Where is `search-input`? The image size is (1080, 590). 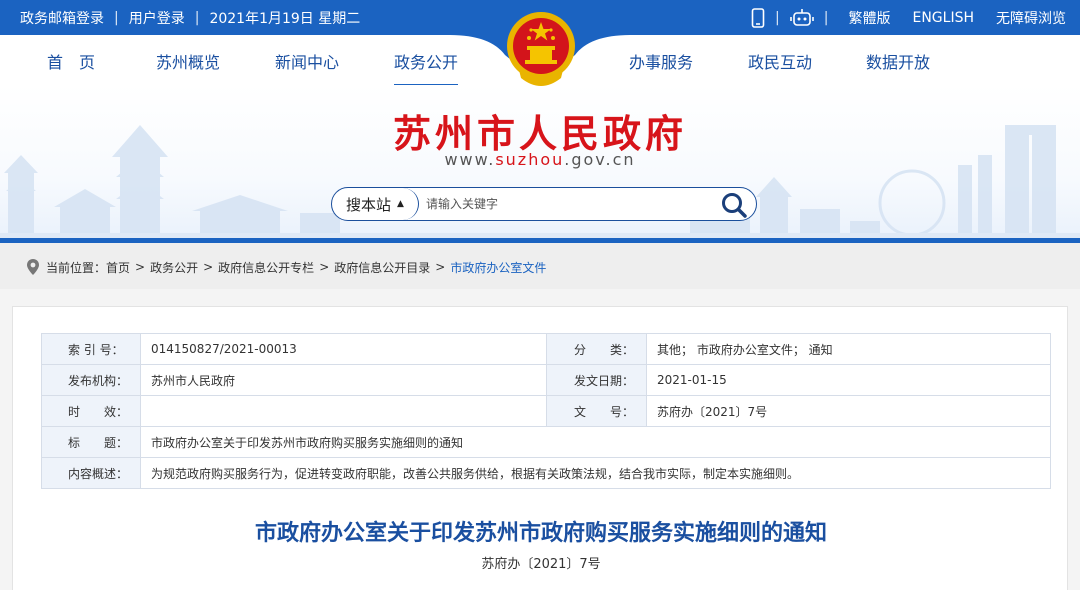
search-input is located at coordinates (566, 204).